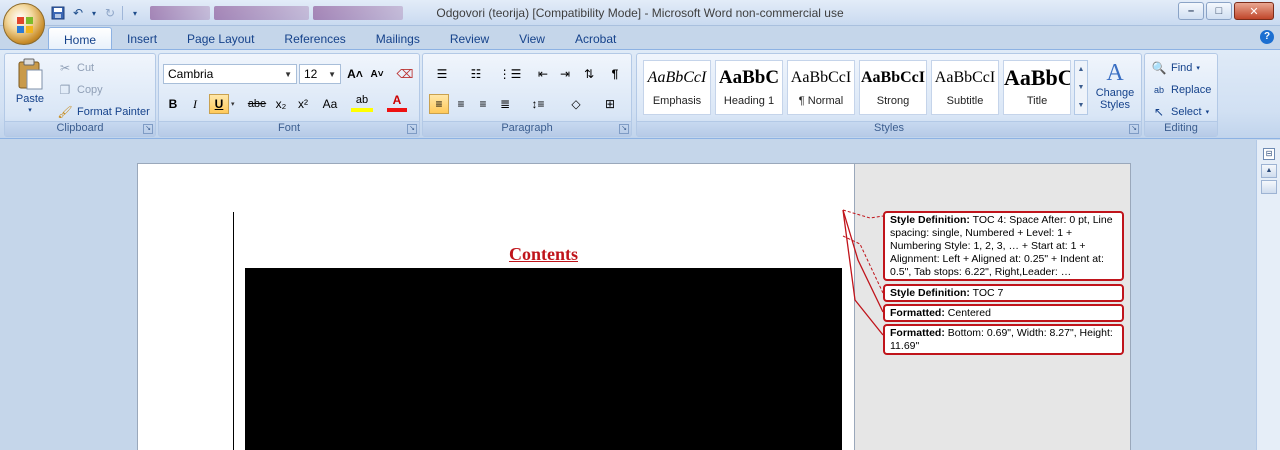 The height and width of the screenshot is (450, 1280). What do you see at coordinates (965, 101) in the screenshot?
I see `style-name: Subtitle` at bounding box center [965, 101].